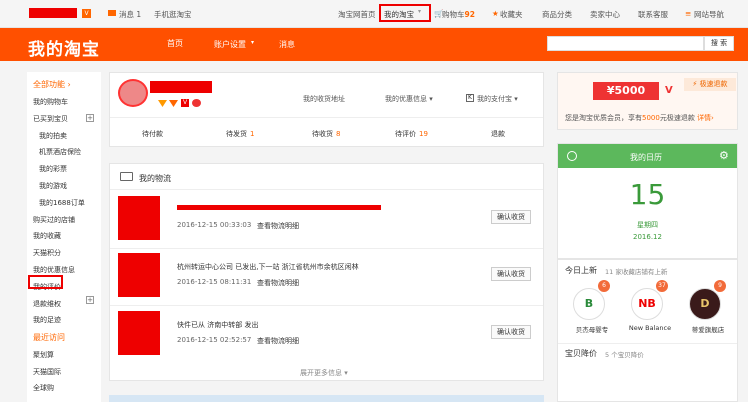 The height and width of the screenshot is (402, 748). Describe the element at coordinates (647, 304) in the screenshot. I see `brand-logo: NB` at that location.